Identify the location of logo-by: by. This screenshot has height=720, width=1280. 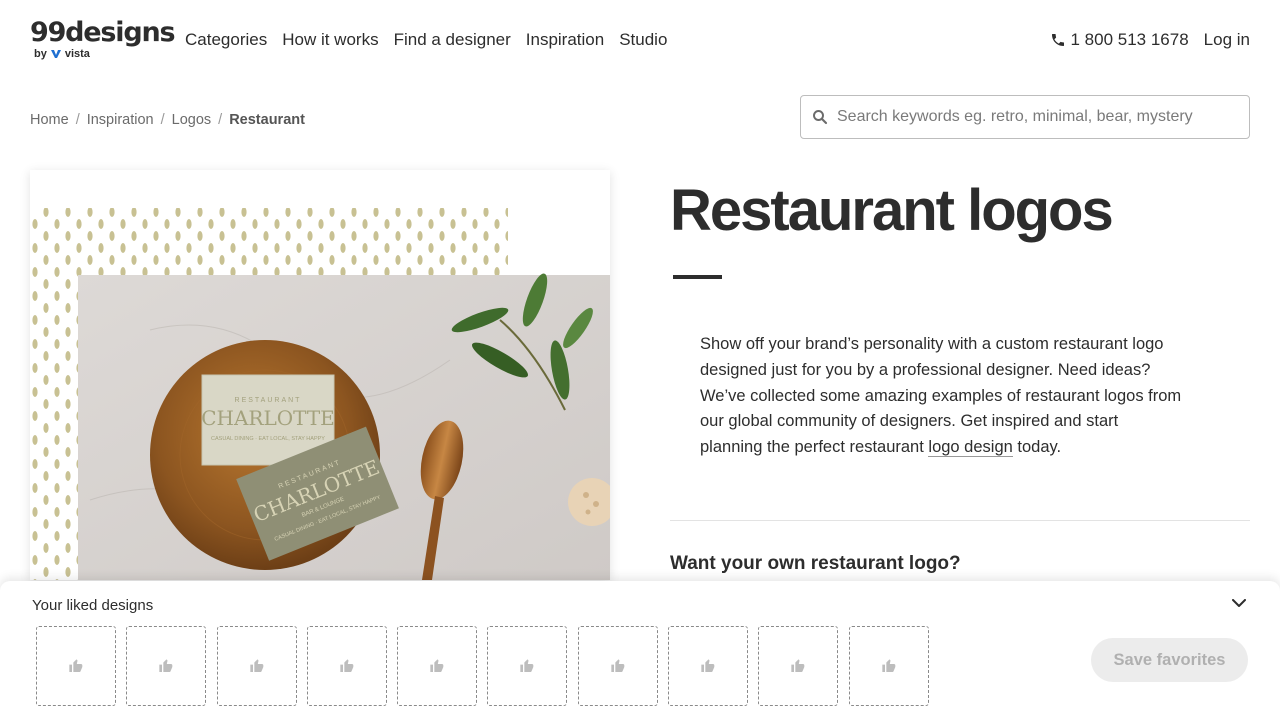
(40, 54).